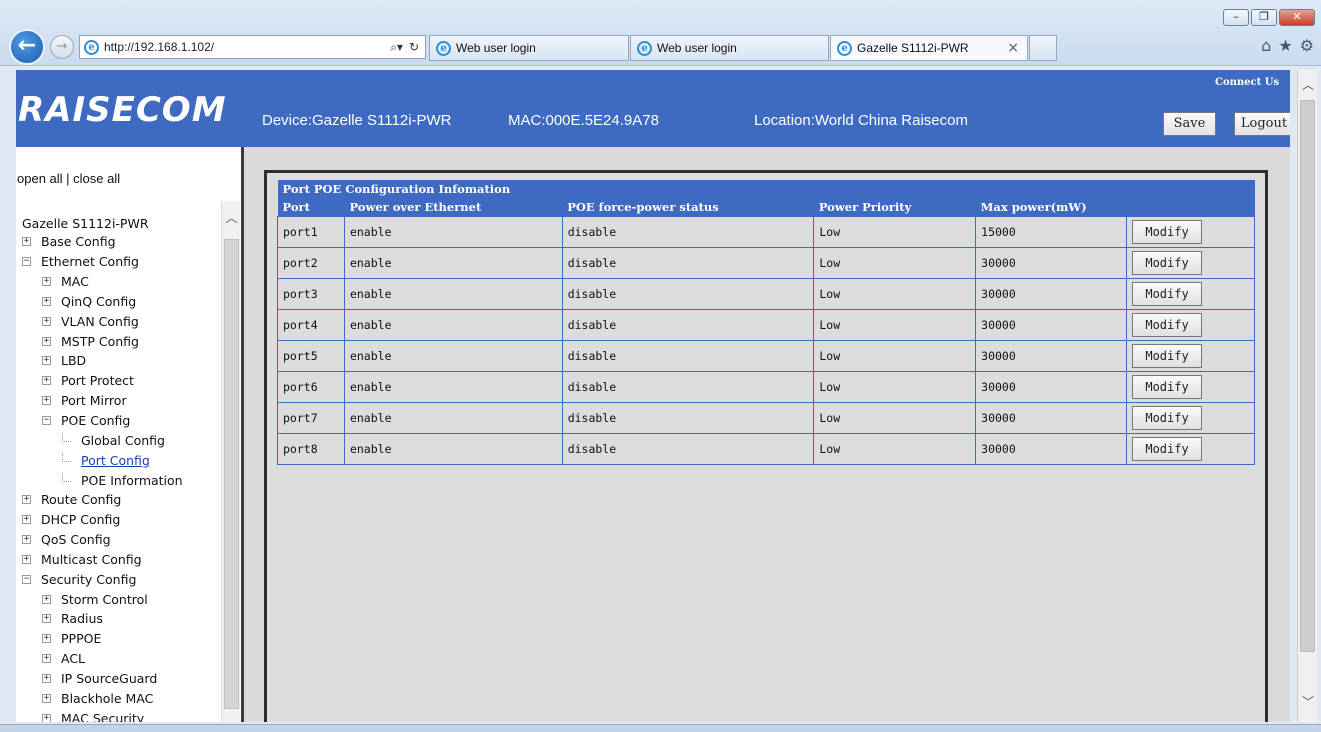 The height and width of the screenshot is (732, 1321). I want to click on table-cell: enable, so click(453, 386).